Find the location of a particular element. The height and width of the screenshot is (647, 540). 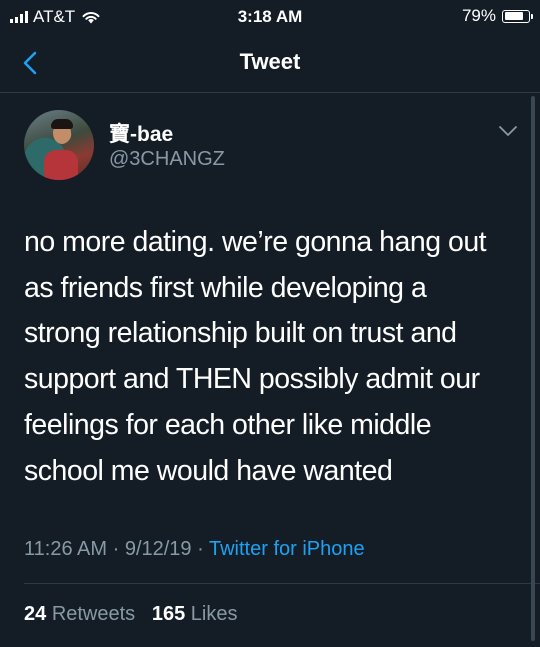

chevron-down-icon is located at coordinates (508, 131).